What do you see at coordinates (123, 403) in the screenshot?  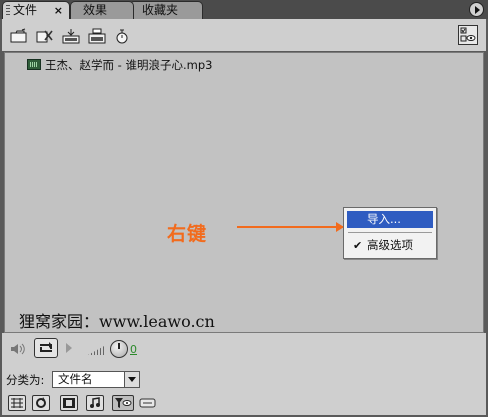 I see `filter-icon` at bounding box center [123, 403].